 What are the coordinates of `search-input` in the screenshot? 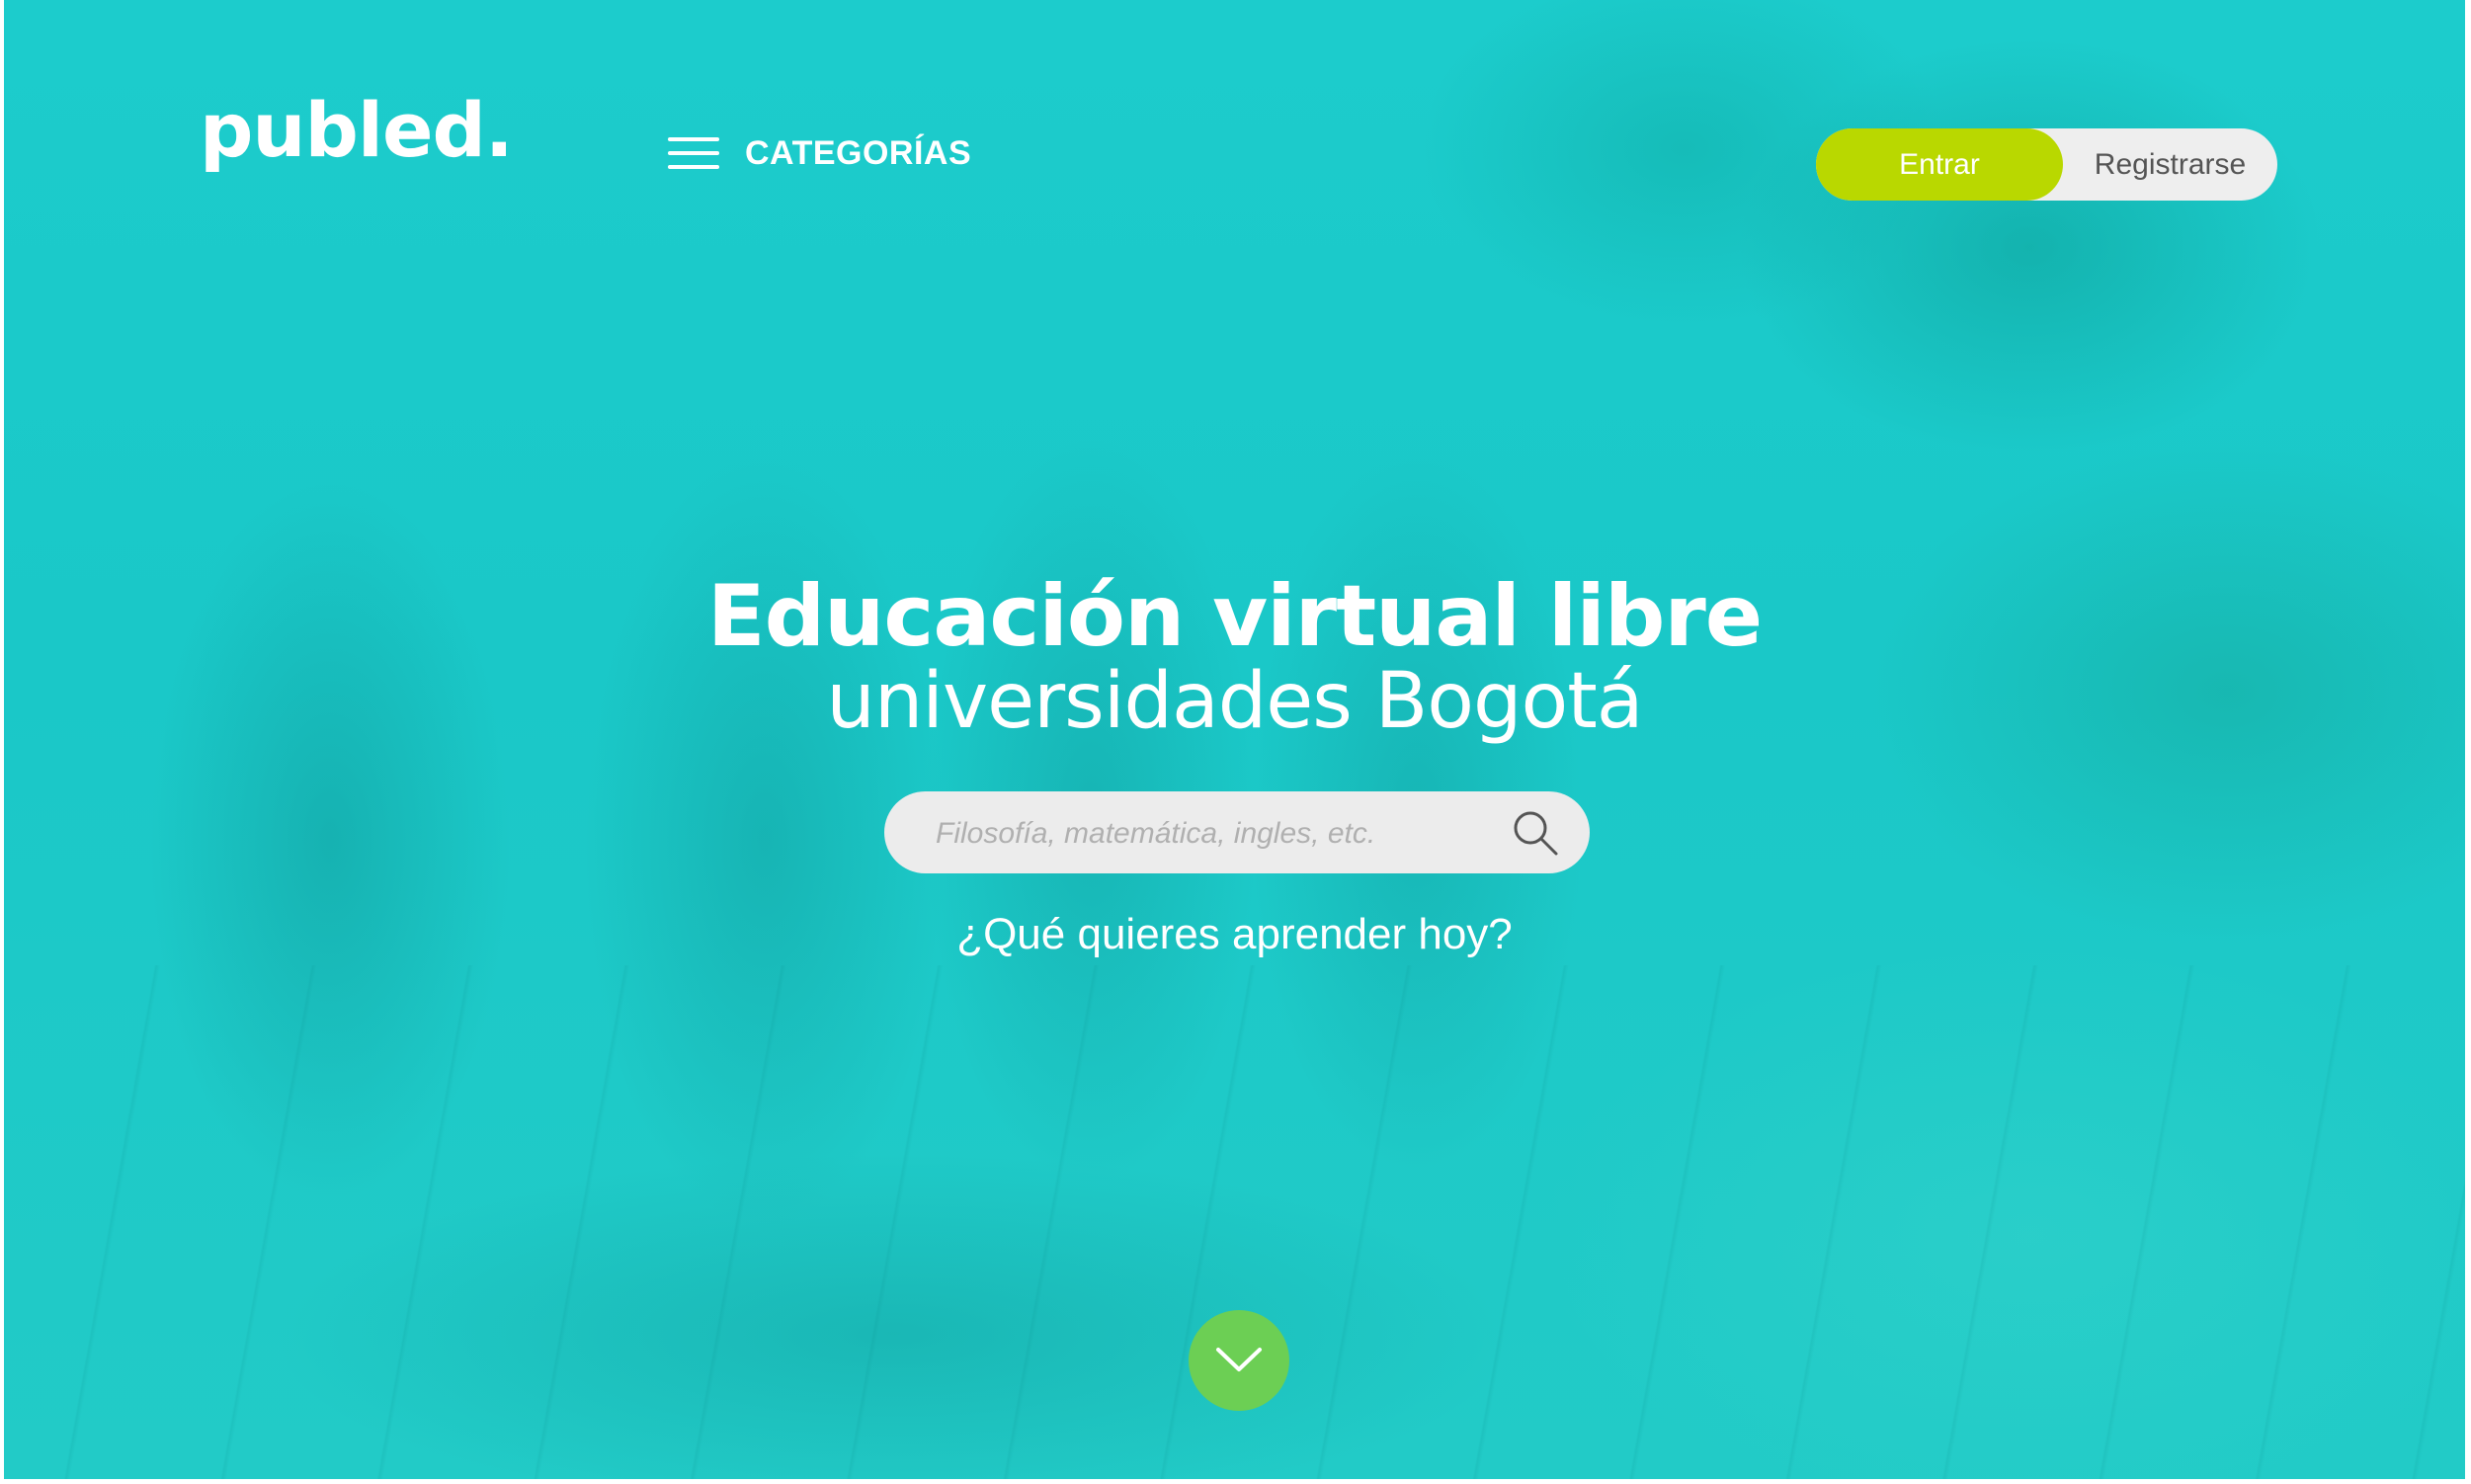 It's located at (1212, 833).